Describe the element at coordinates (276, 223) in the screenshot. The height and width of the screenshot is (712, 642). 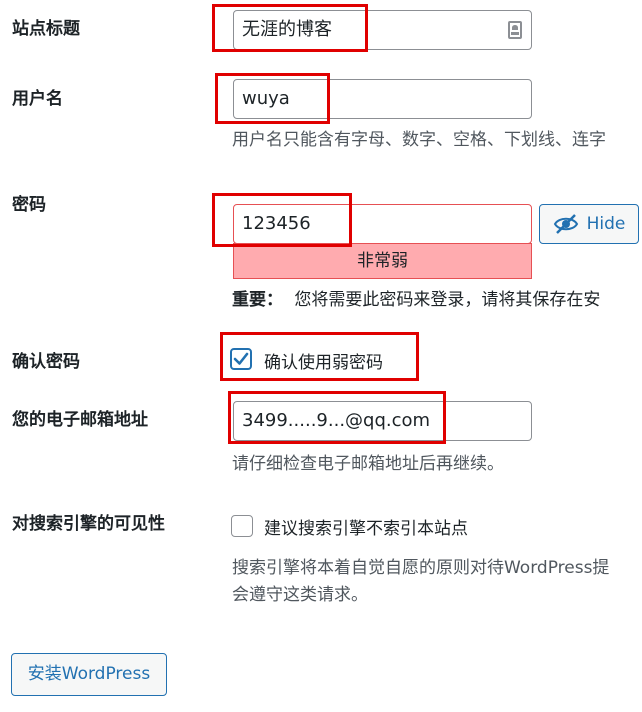
I see `password-value: 123456` at that location.